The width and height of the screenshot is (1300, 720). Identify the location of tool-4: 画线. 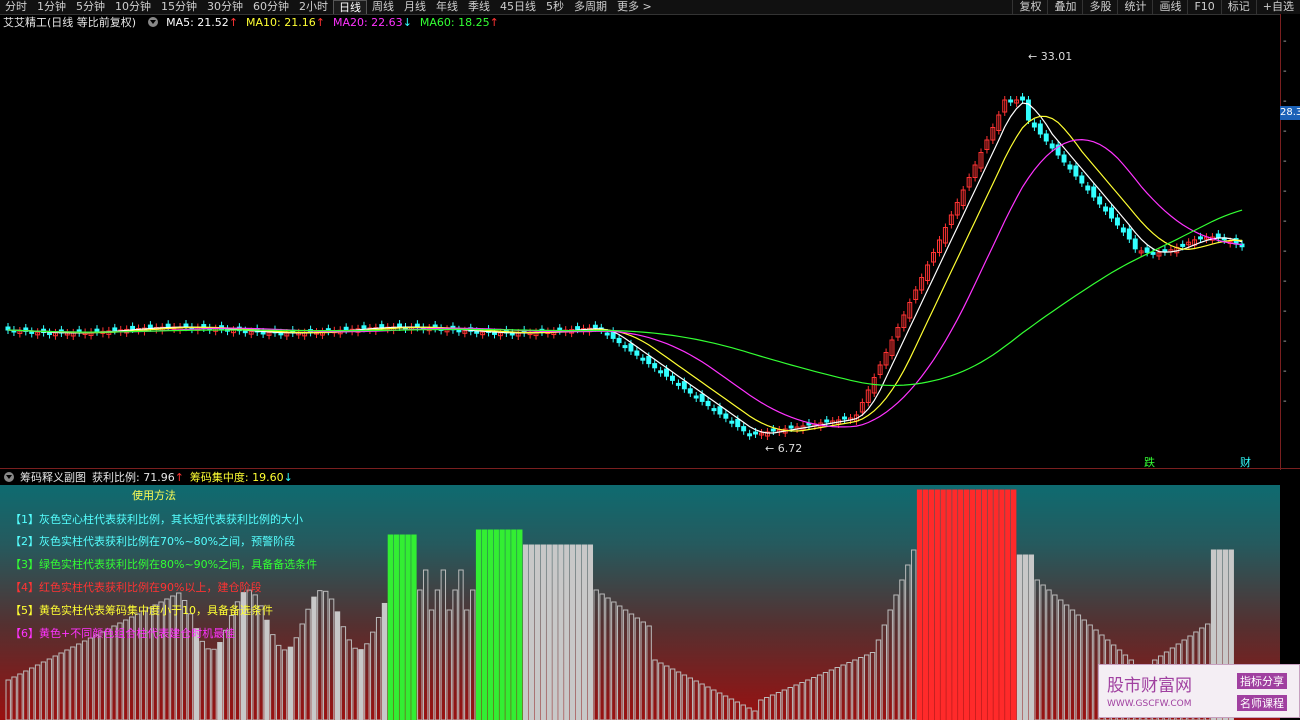
(1169, 7).